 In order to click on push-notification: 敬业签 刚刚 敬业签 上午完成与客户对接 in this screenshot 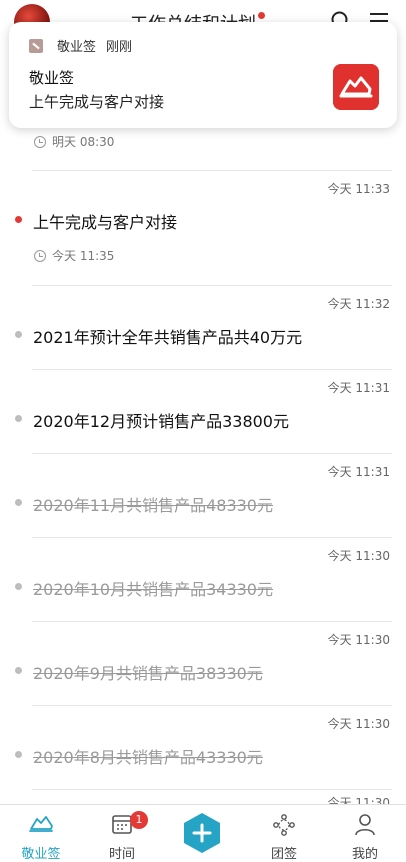, I will do `click(203, 75)`.